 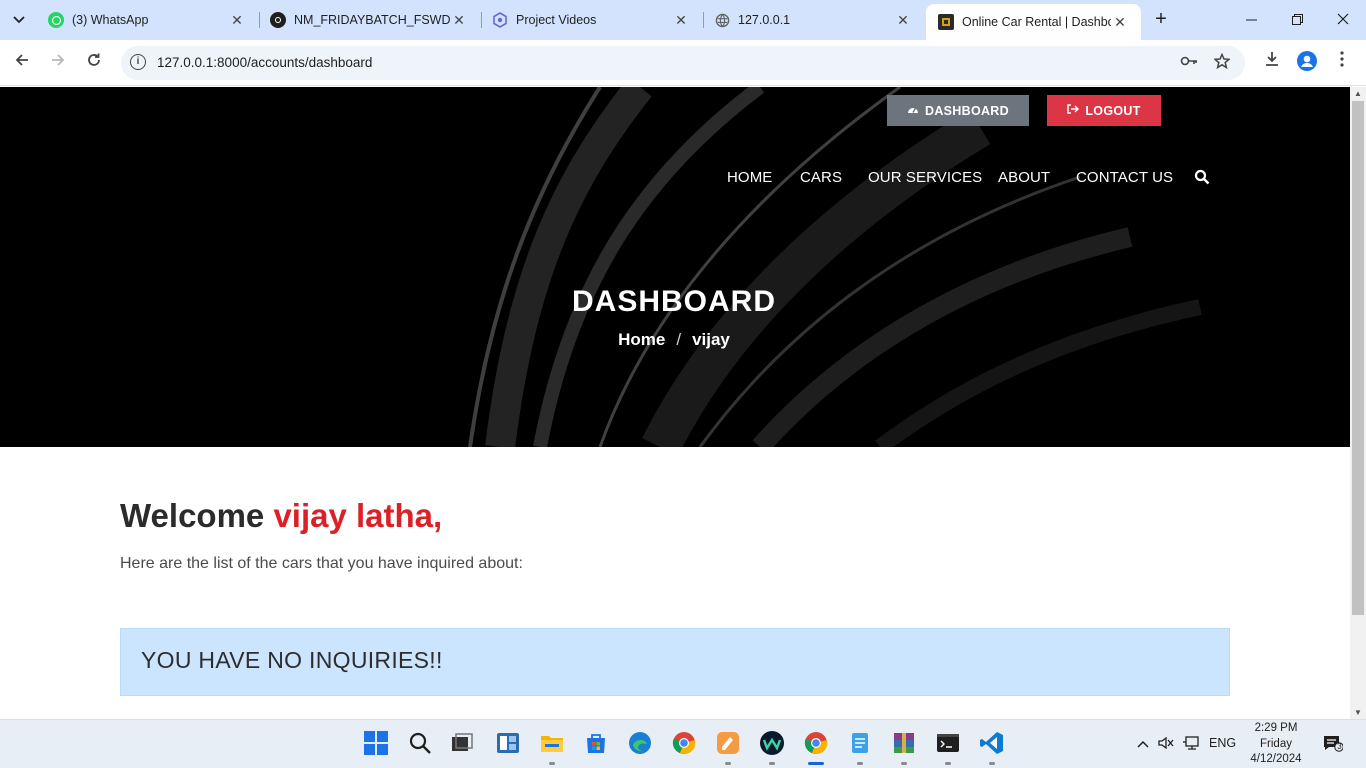 I want to click on language-indicator: ENG, so click(x=1222, y=743).